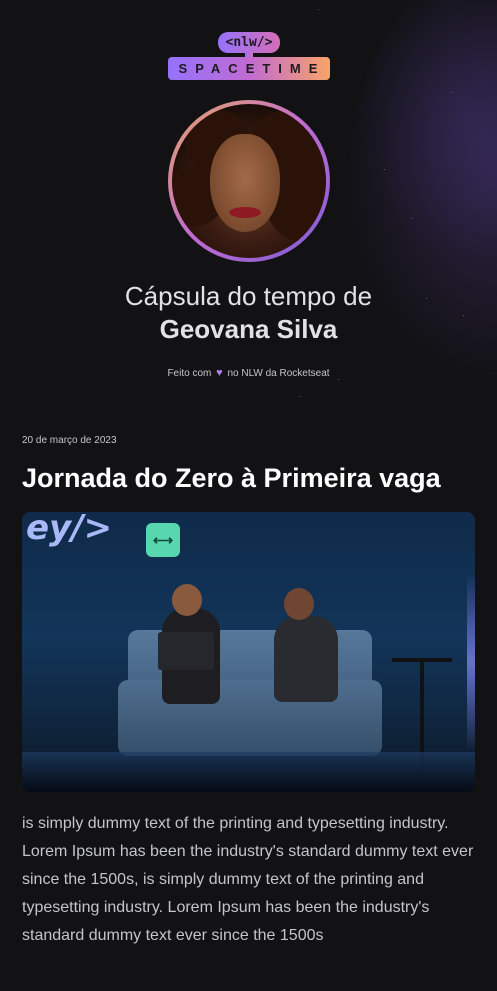  I want to click on made-with-credit: Feito com ♥ no NLW da Rocketseat, so click(248, 373).